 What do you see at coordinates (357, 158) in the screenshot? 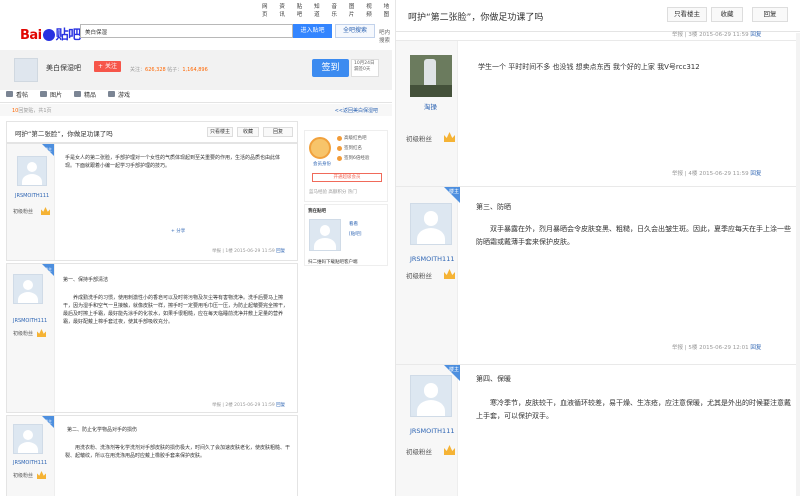
I see `perk-label: 签到6倍经验` at bounding box center [357, 158].